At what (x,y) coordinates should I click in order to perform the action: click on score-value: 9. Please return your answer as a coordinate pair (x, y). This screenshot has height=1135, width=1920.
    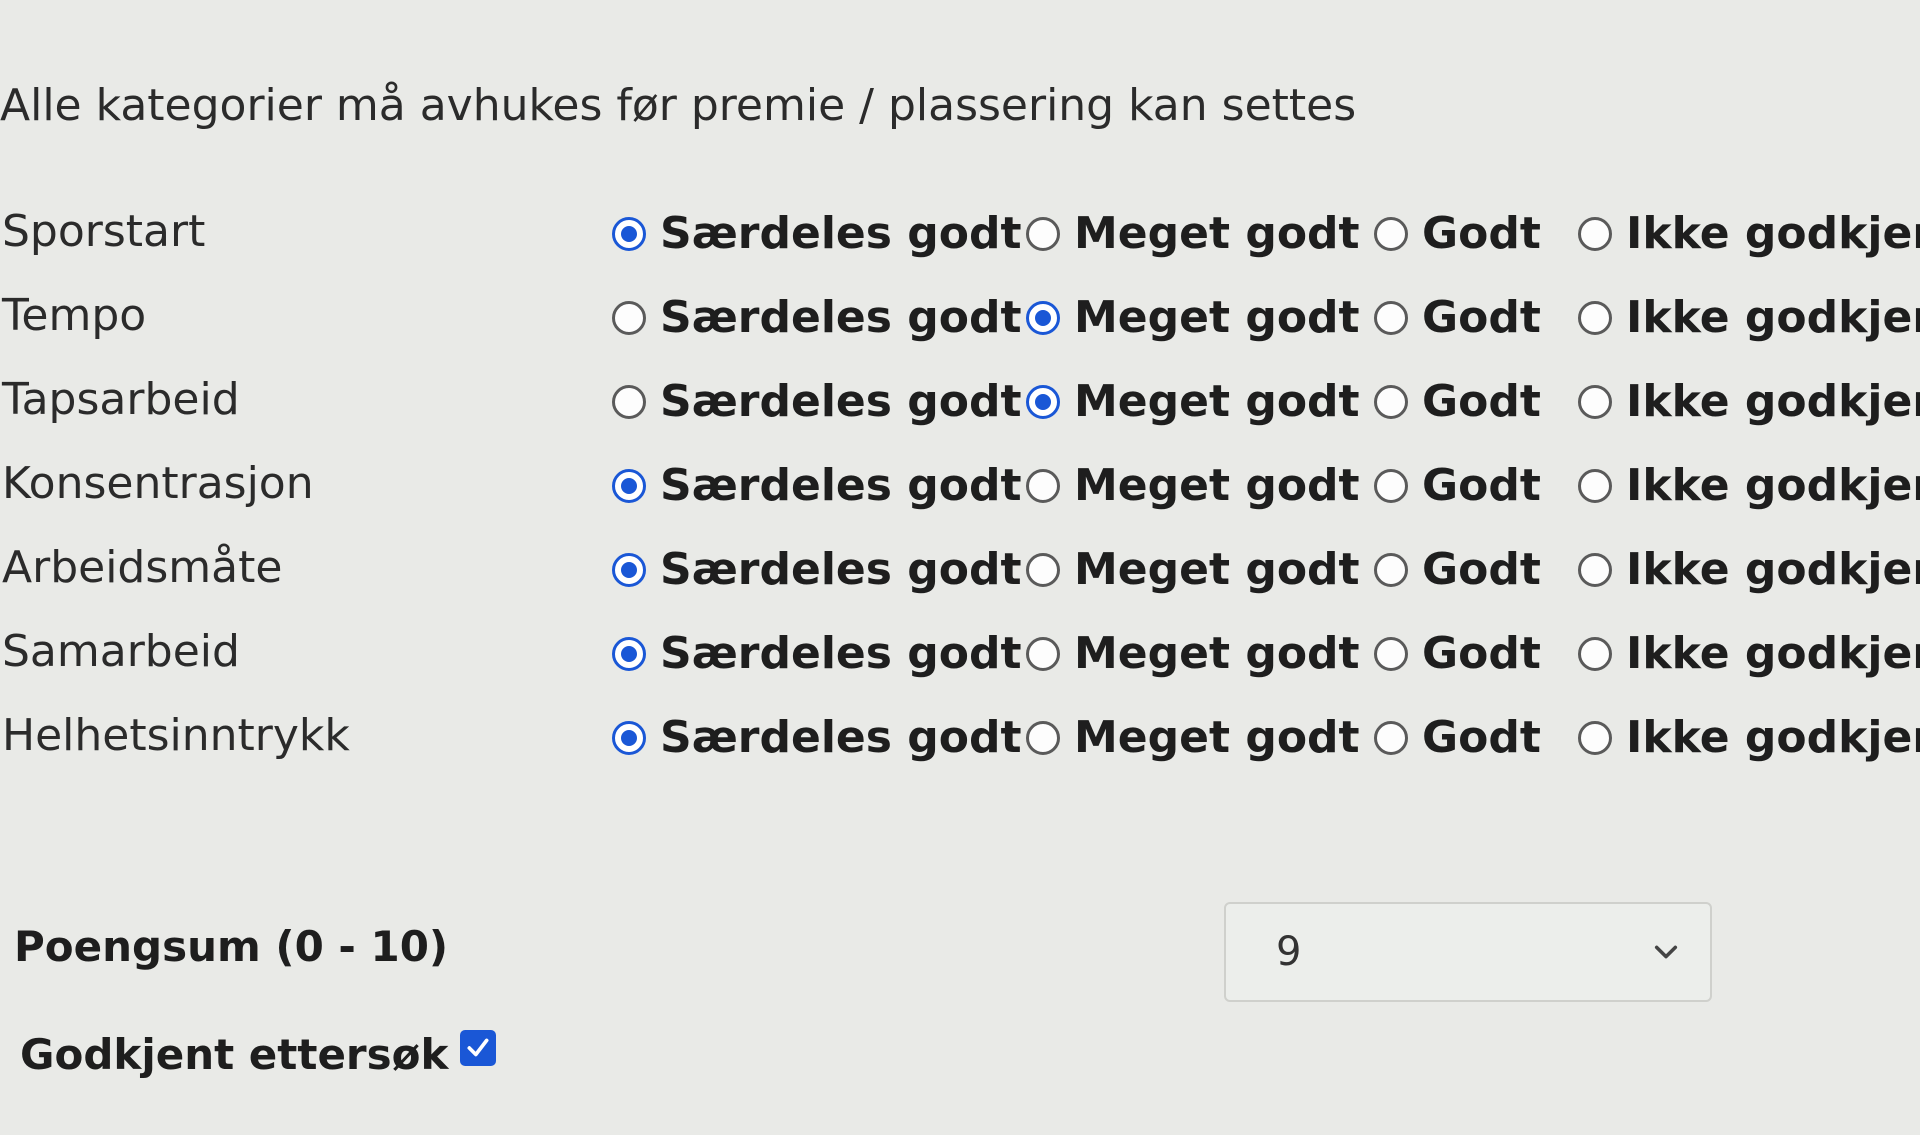
    Looking at the image, I should click on (1289, 952).